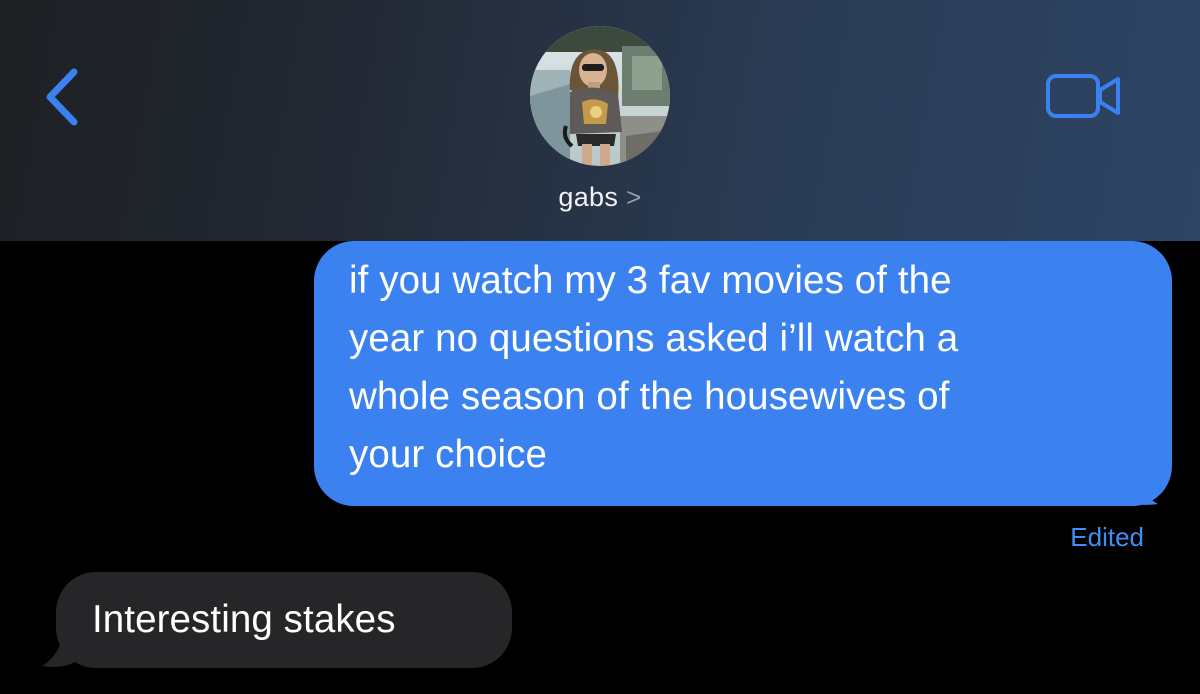 Image resolution: width=1200 pixels, height=694 pixels. Describe the element at coordinates (1107, 537) in the screenshot. I see `edited-label: Edited` at that location.